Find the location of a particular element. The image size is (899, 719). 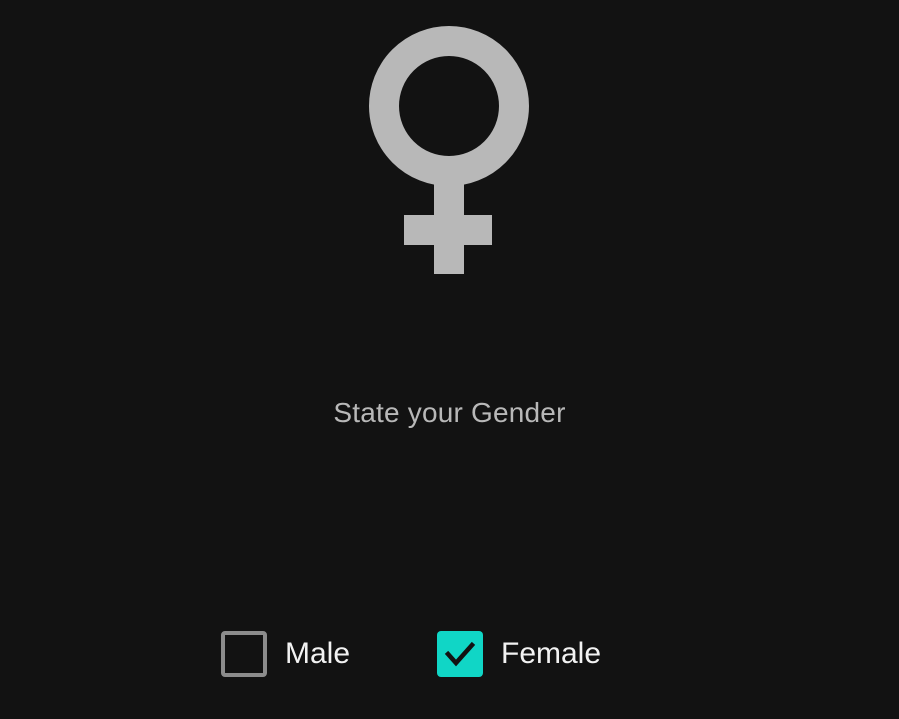

male-checkbox is located at coordinates (244, 654).